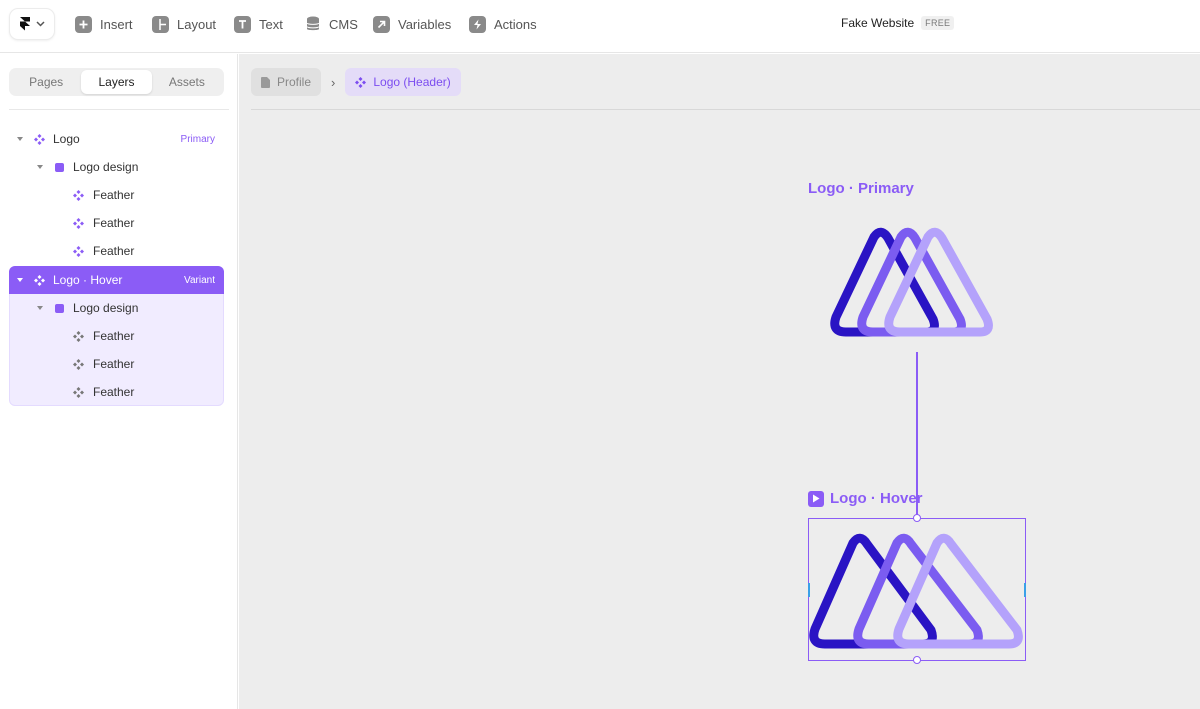 This screenshot has width=1200, height=709. Describe the element at coordinates (816, 498) in the screenshot. I see `play-icon` at that location.